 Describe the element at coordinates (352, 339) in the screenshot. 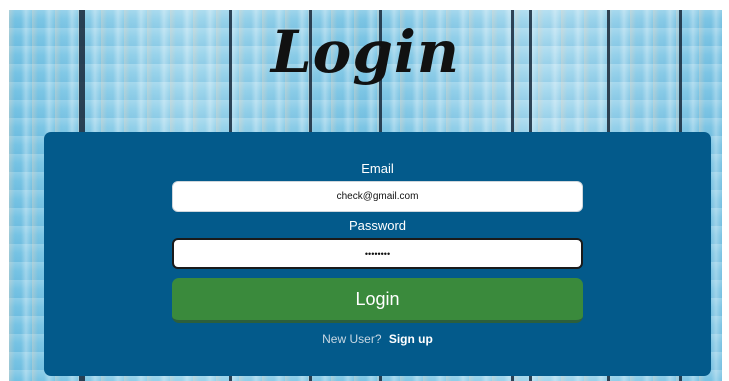

I see `new-user-text: New User?` at that location.